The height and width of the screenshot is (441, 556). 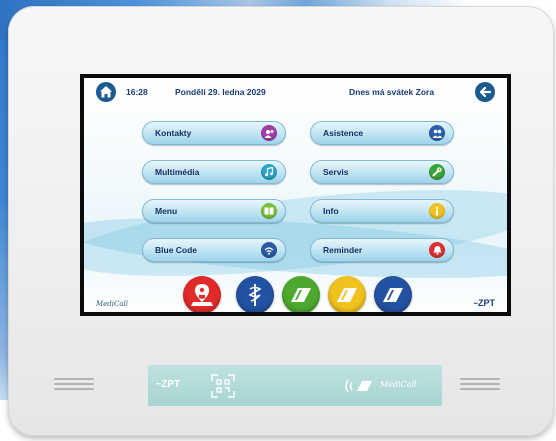 What do you see at coordinates (223, 386) in the screenshot?
I see `qr-code-icon` at bounding box center [223, 386].